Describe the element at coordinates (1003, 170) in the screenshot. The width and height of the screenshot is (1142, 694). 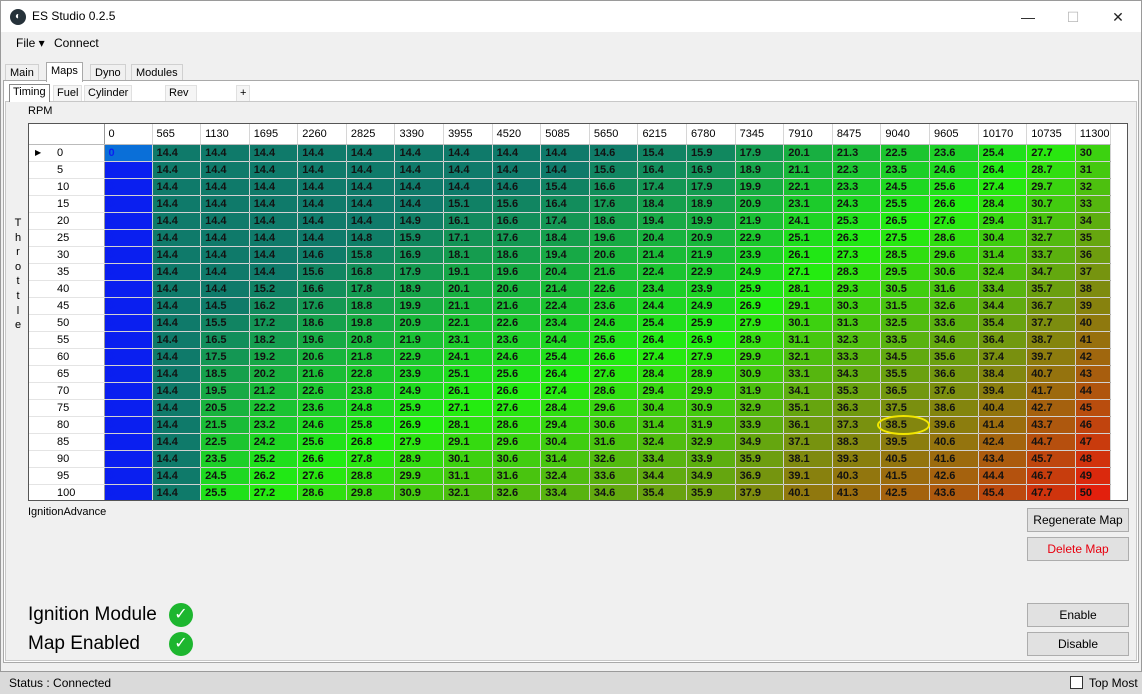
I see `map-cell: 26.4` at that location.